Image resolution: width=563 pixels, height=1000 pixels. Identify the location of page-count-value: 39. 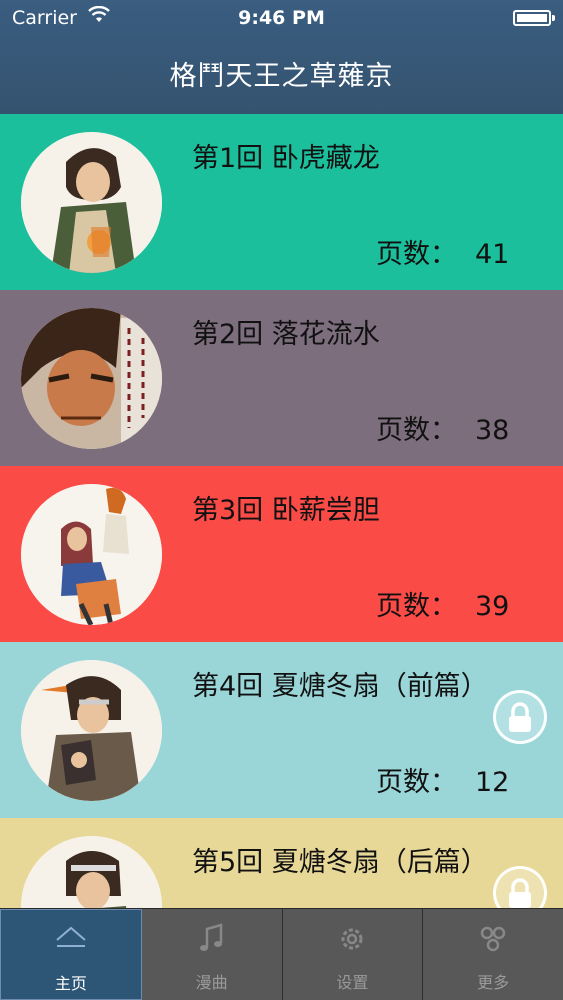
(492, 606).